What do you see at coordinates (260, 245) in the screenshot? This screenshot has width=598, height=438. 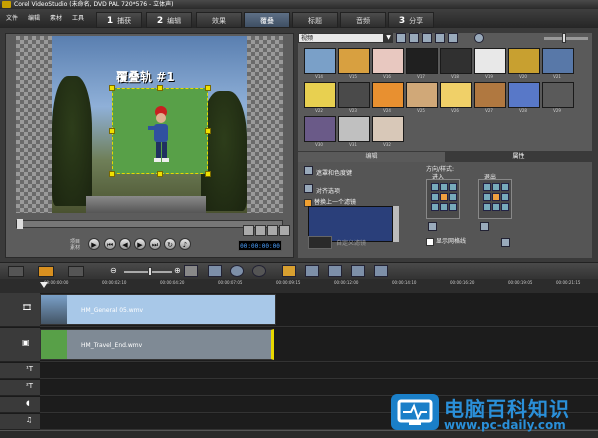 I see `timecode-display: 00:00:00:00` at bounding box center [260, 245].